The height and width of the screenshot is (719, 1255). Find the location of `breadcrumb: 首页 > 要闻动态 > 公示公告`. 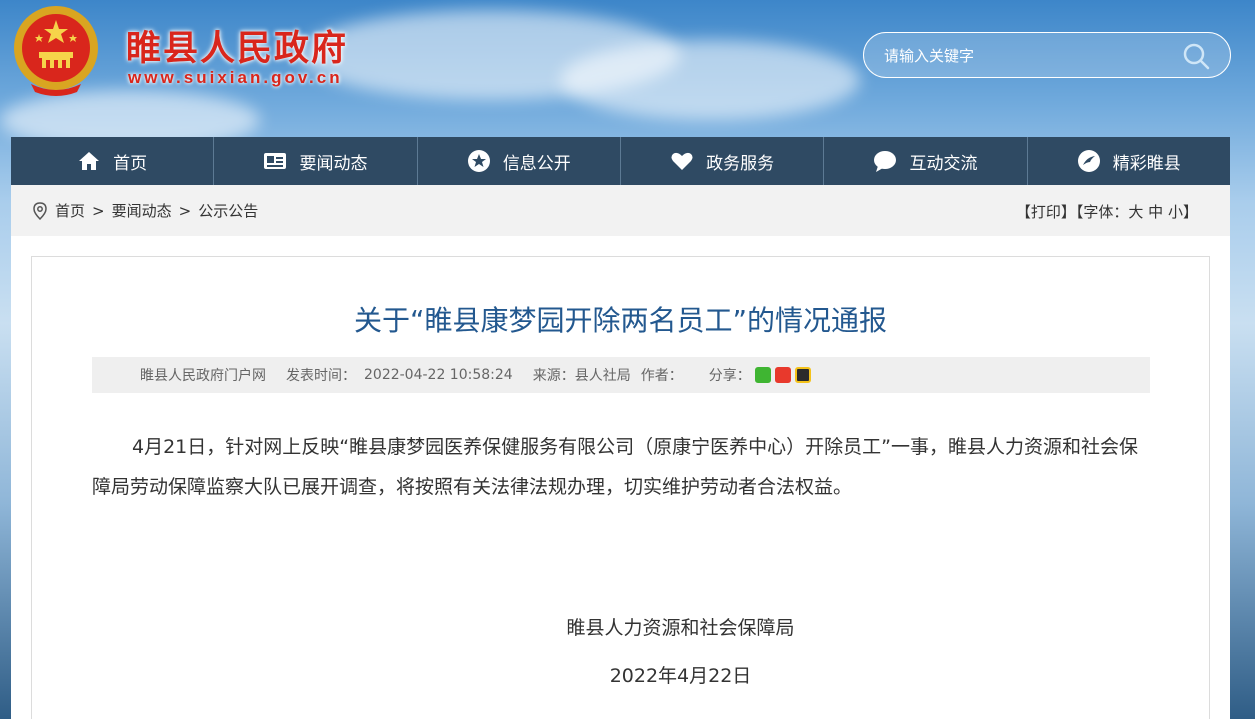

breadcrumb: 首页 > 要闻动态 > 公示公告 is located at coordinates (144, 210).